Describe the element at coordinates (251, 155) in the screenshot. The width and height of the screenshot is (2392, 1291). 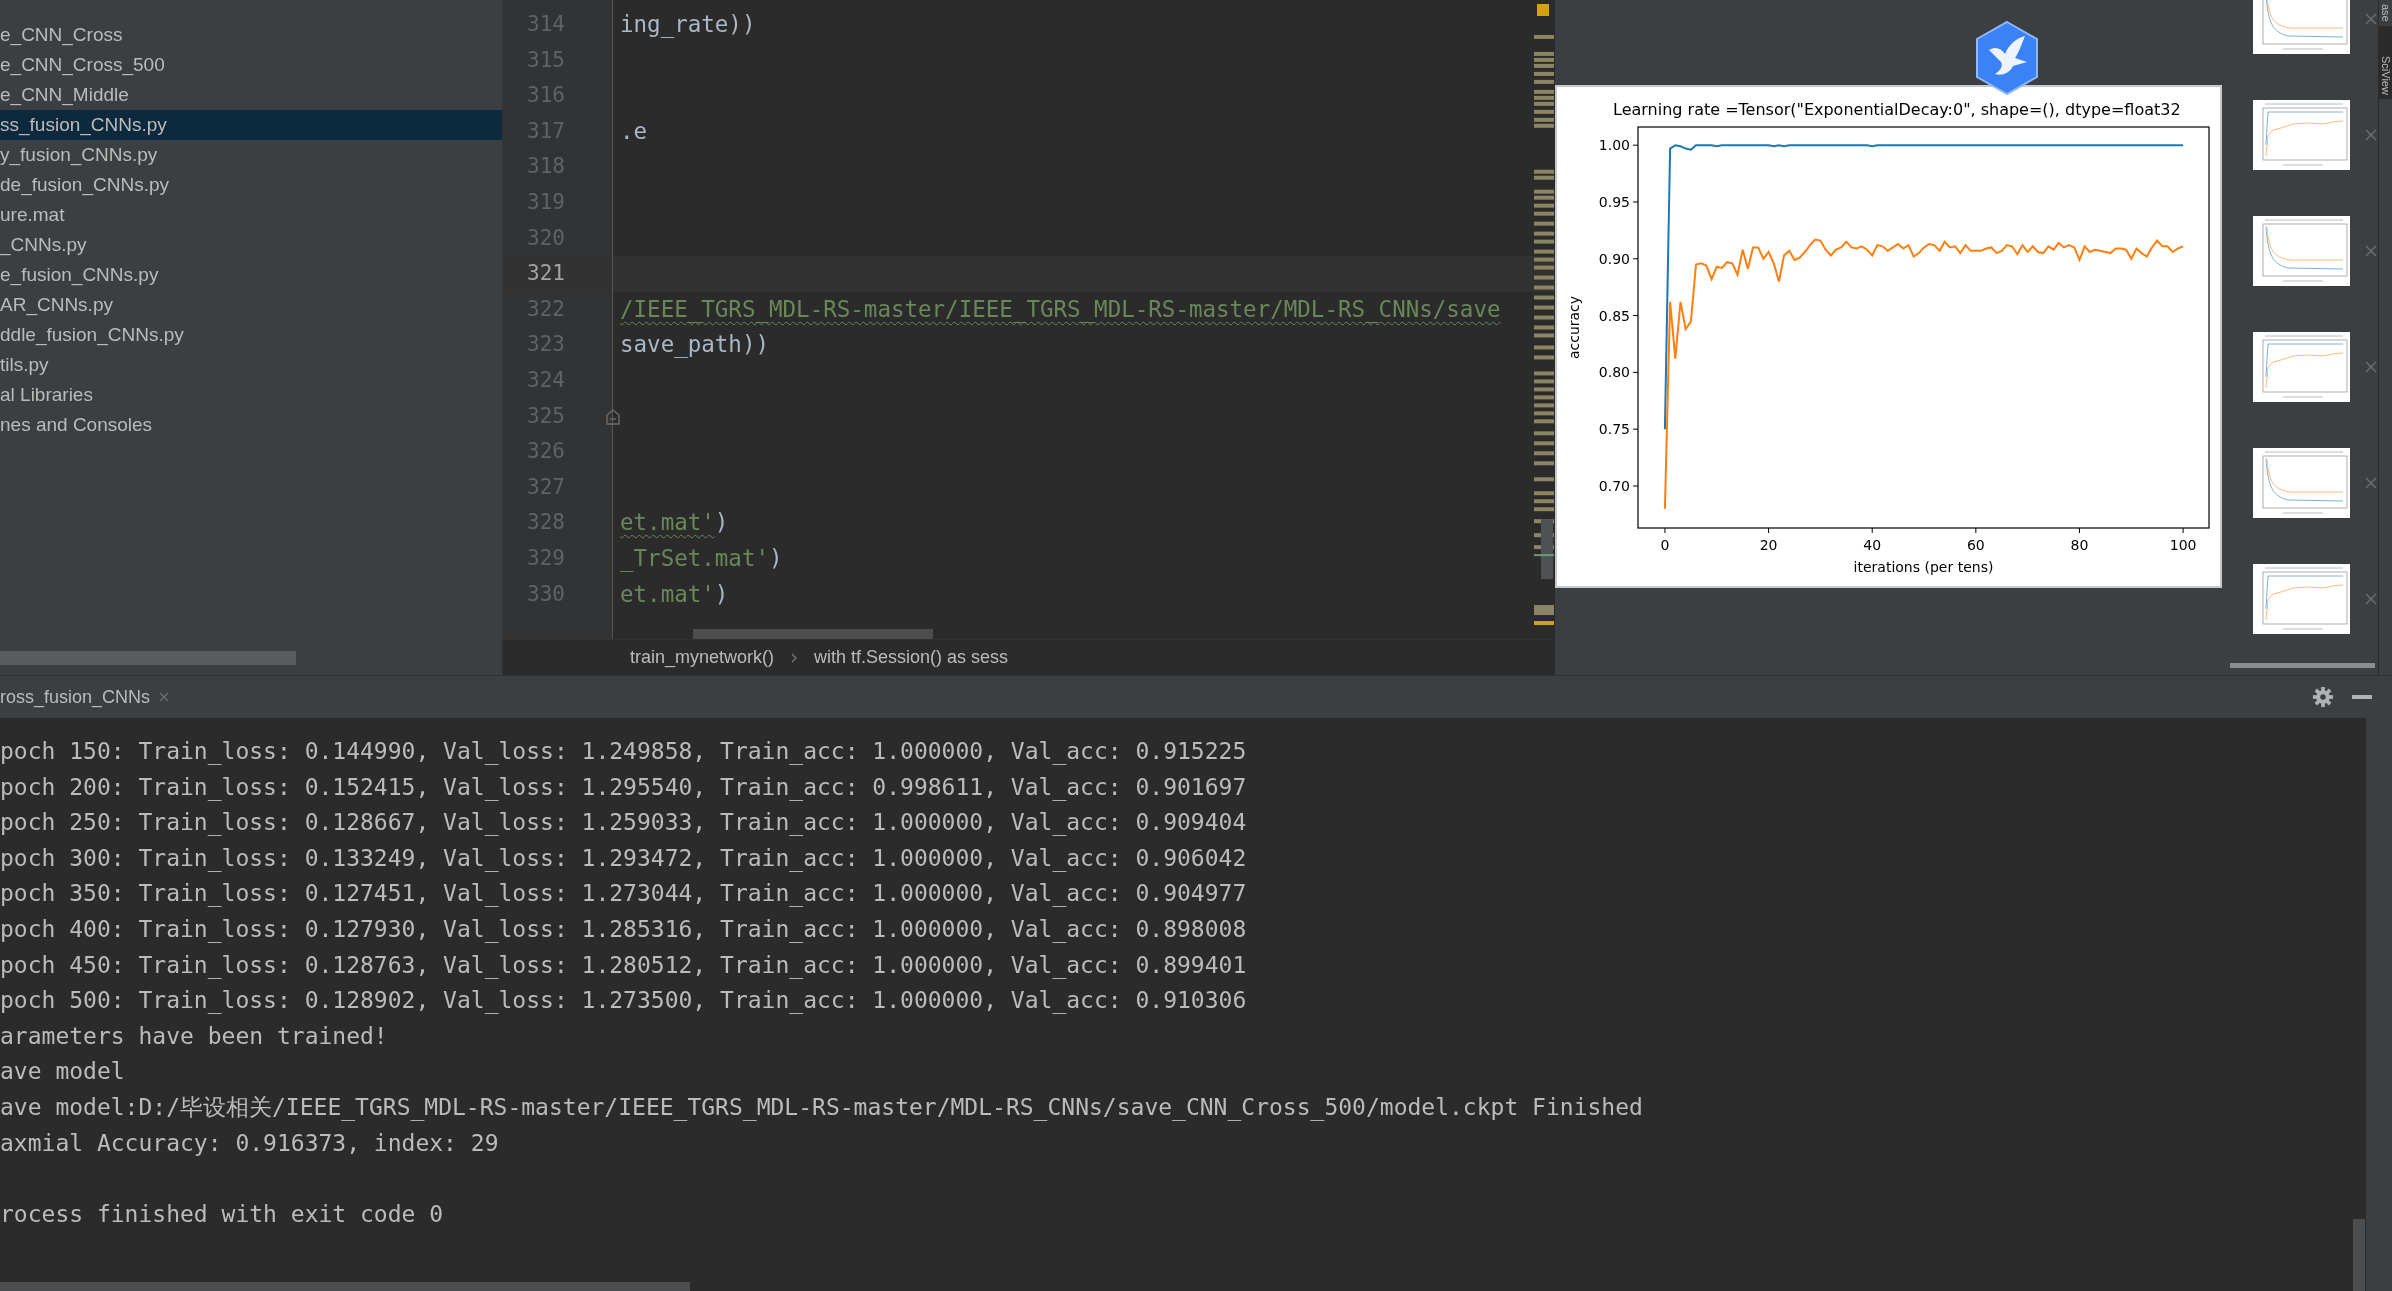
I see `file-tree-item: y_fusion_CNNs.py` at that location.